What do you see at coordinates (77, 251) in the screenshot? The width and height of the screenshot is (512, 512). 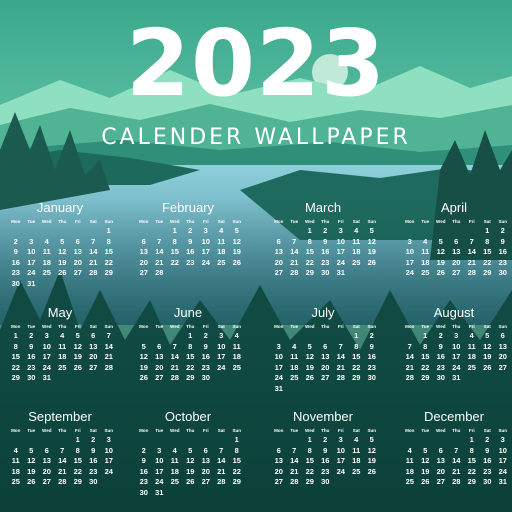 I see `day-cell: 13` at bounding box center [77, 251].